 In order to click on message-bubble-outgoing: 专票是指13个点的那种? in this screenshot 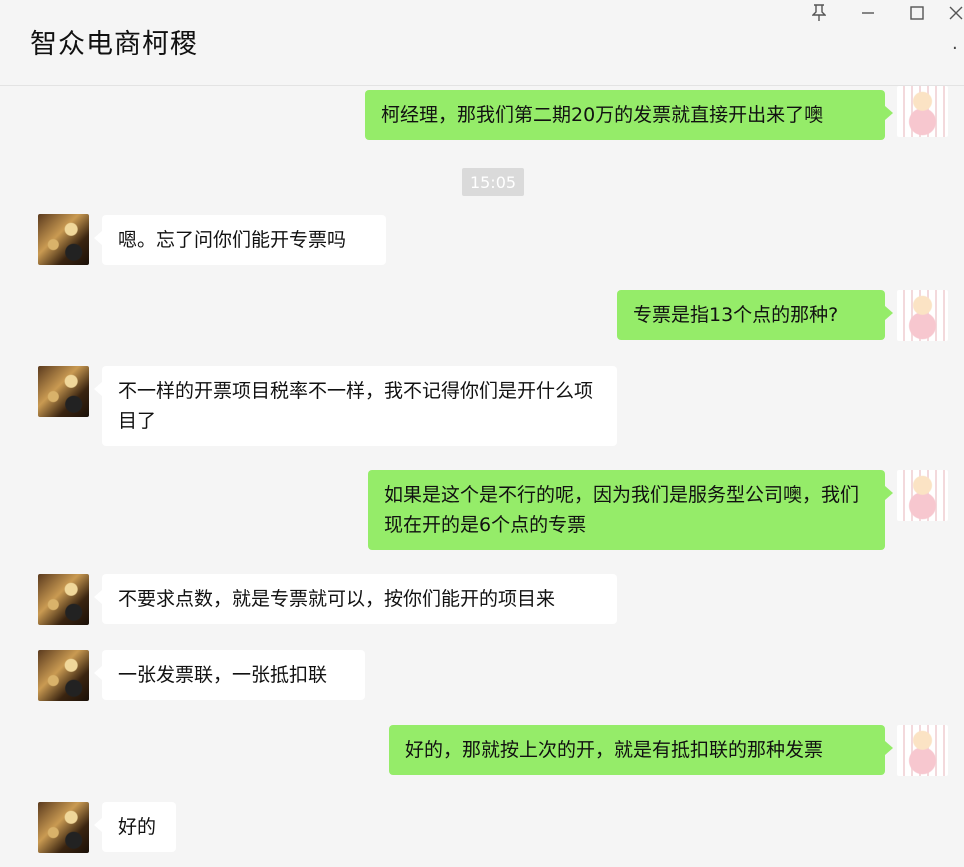, I will do `click(755, 315)`.